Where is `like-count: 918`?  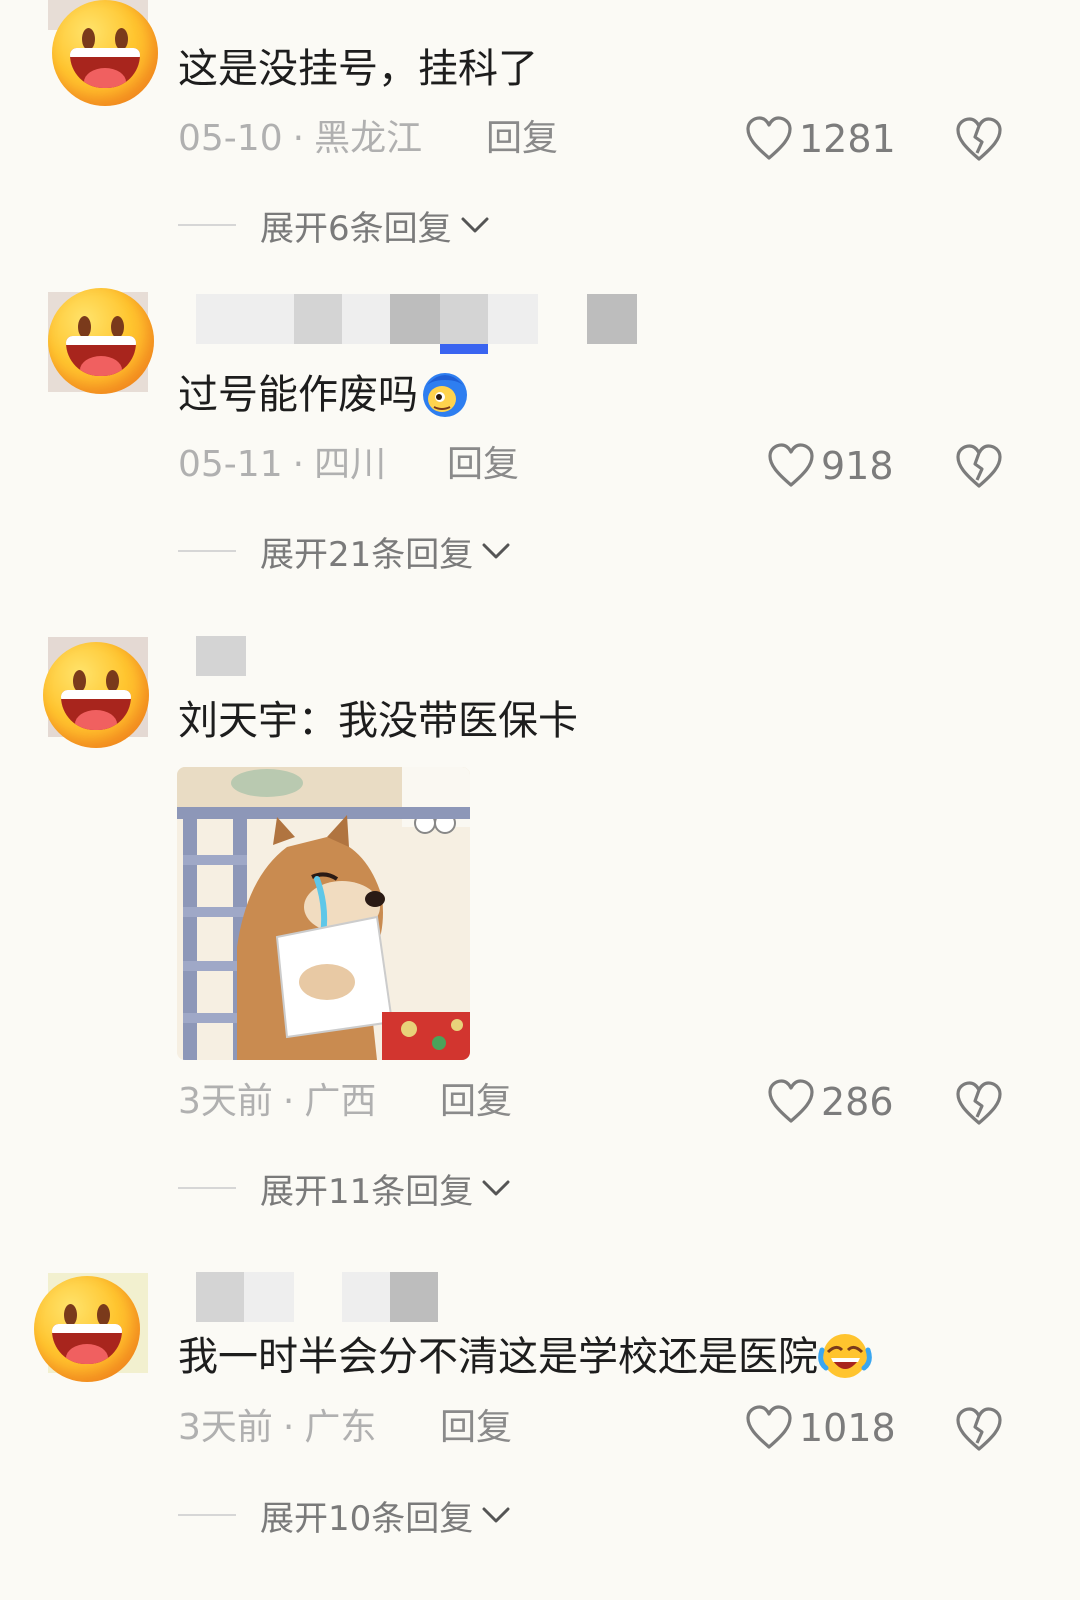
like-count: 918 is located at coordinates (857, 466).